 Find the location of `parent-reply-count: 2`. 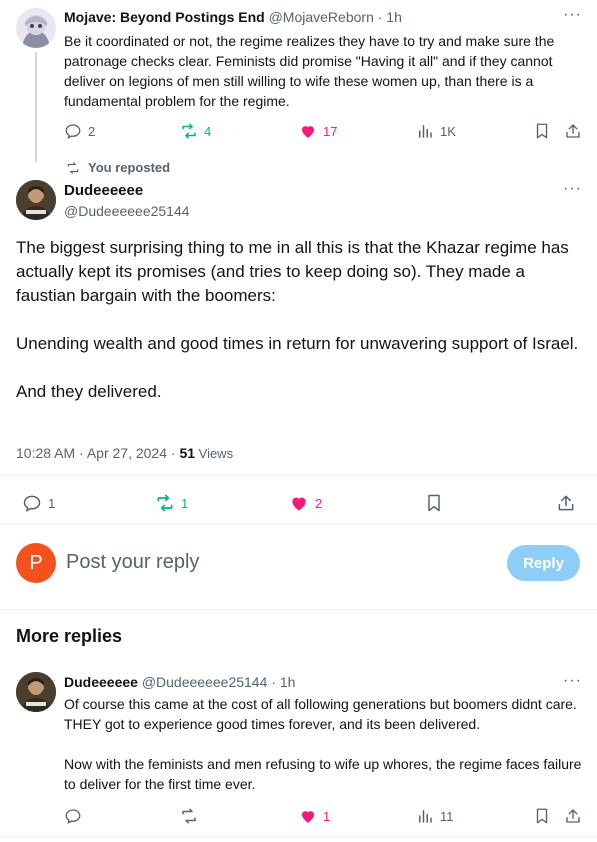

parent-reply-count: 2 is located at coordinates (92, 131).